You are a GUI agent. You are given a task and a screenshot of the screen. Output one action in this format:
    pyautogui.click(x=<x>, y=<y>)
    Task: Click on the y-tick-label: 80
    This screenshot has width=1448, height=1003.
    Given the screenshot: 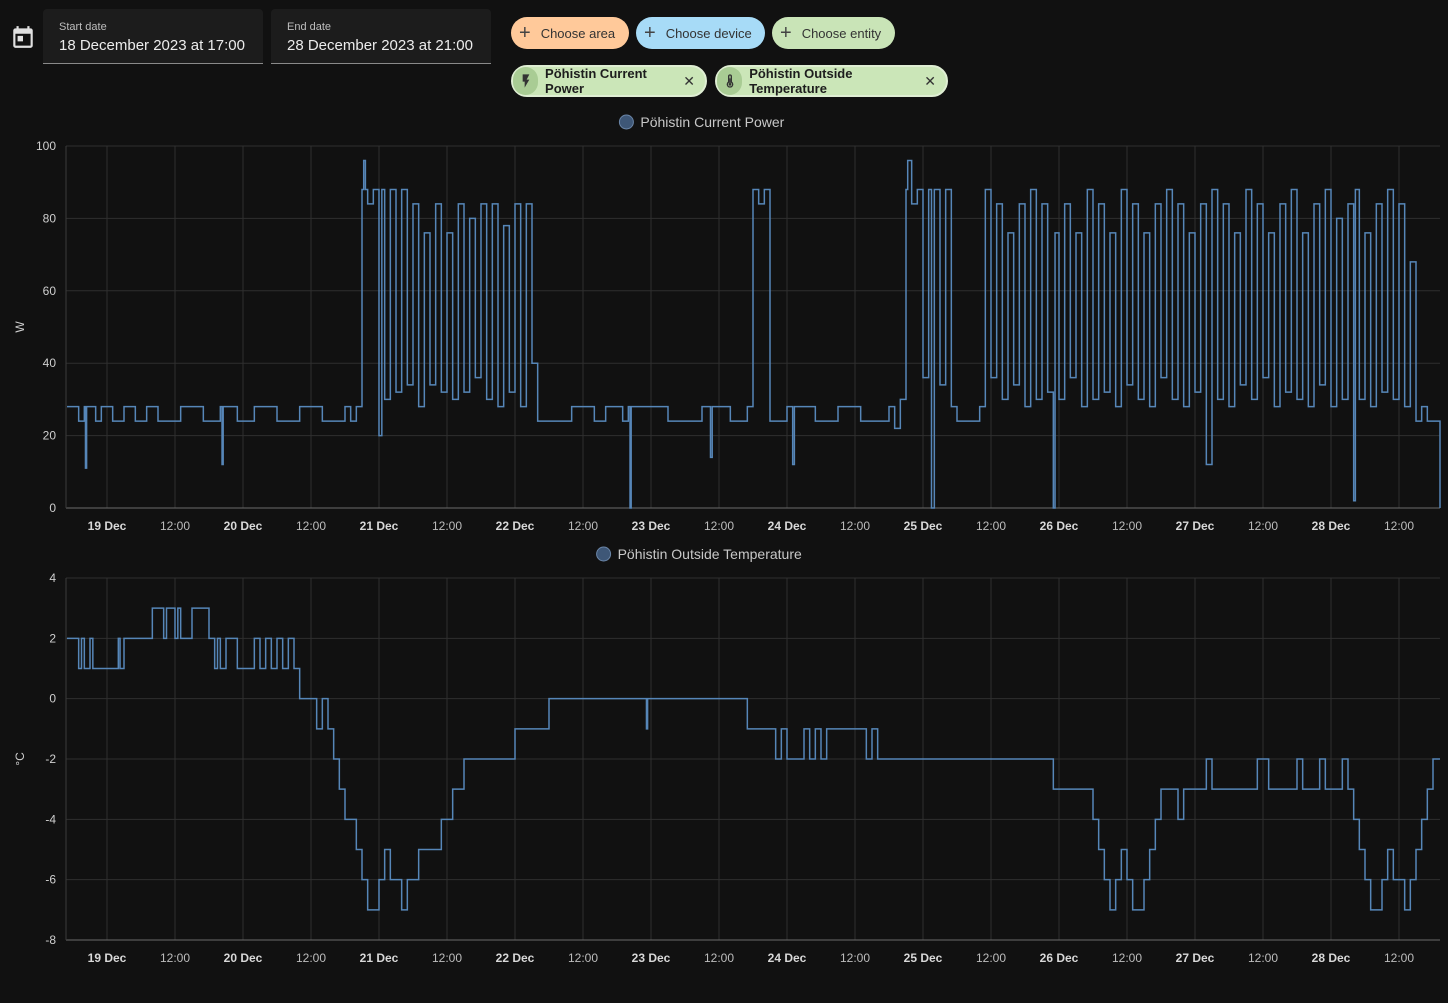 What is the action you would take?
    pyautogui.click(x=50, y=218)
    